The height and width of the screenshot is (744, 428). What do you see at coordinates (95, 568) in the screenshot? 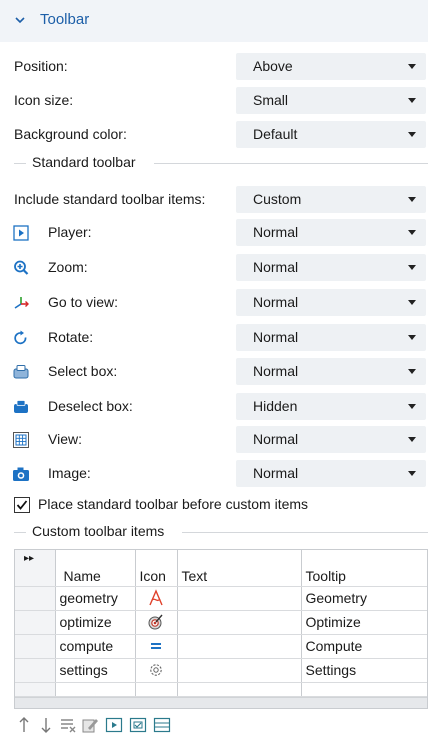
I see `column-header-name: Name` at bounding box center [95, 568].